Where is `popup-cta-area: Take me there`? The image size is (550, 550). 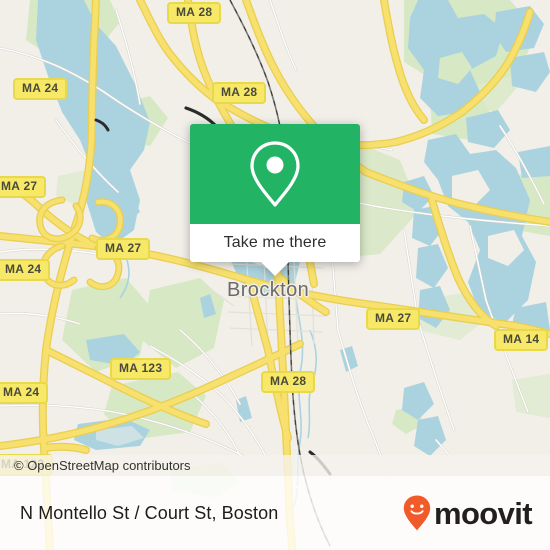
popup-cta-area: Take me there is located at coordinates (275, 250).